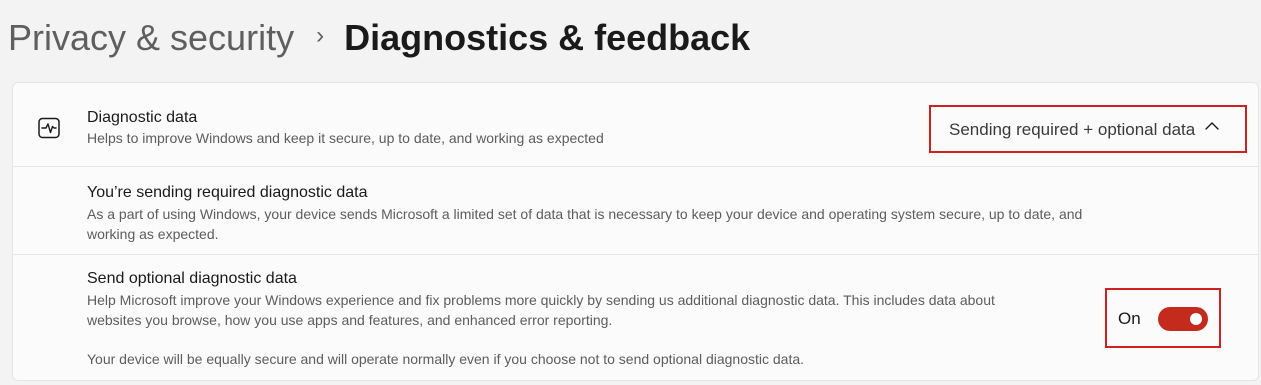 Image resolution: width=1261 pixels, height=385 pixels. What do you see at coordinates (151, 38) in the screenshot?
I see `breadcrumb-parent-privacy-security: Privacy & security` at bounding box center [151, 38].